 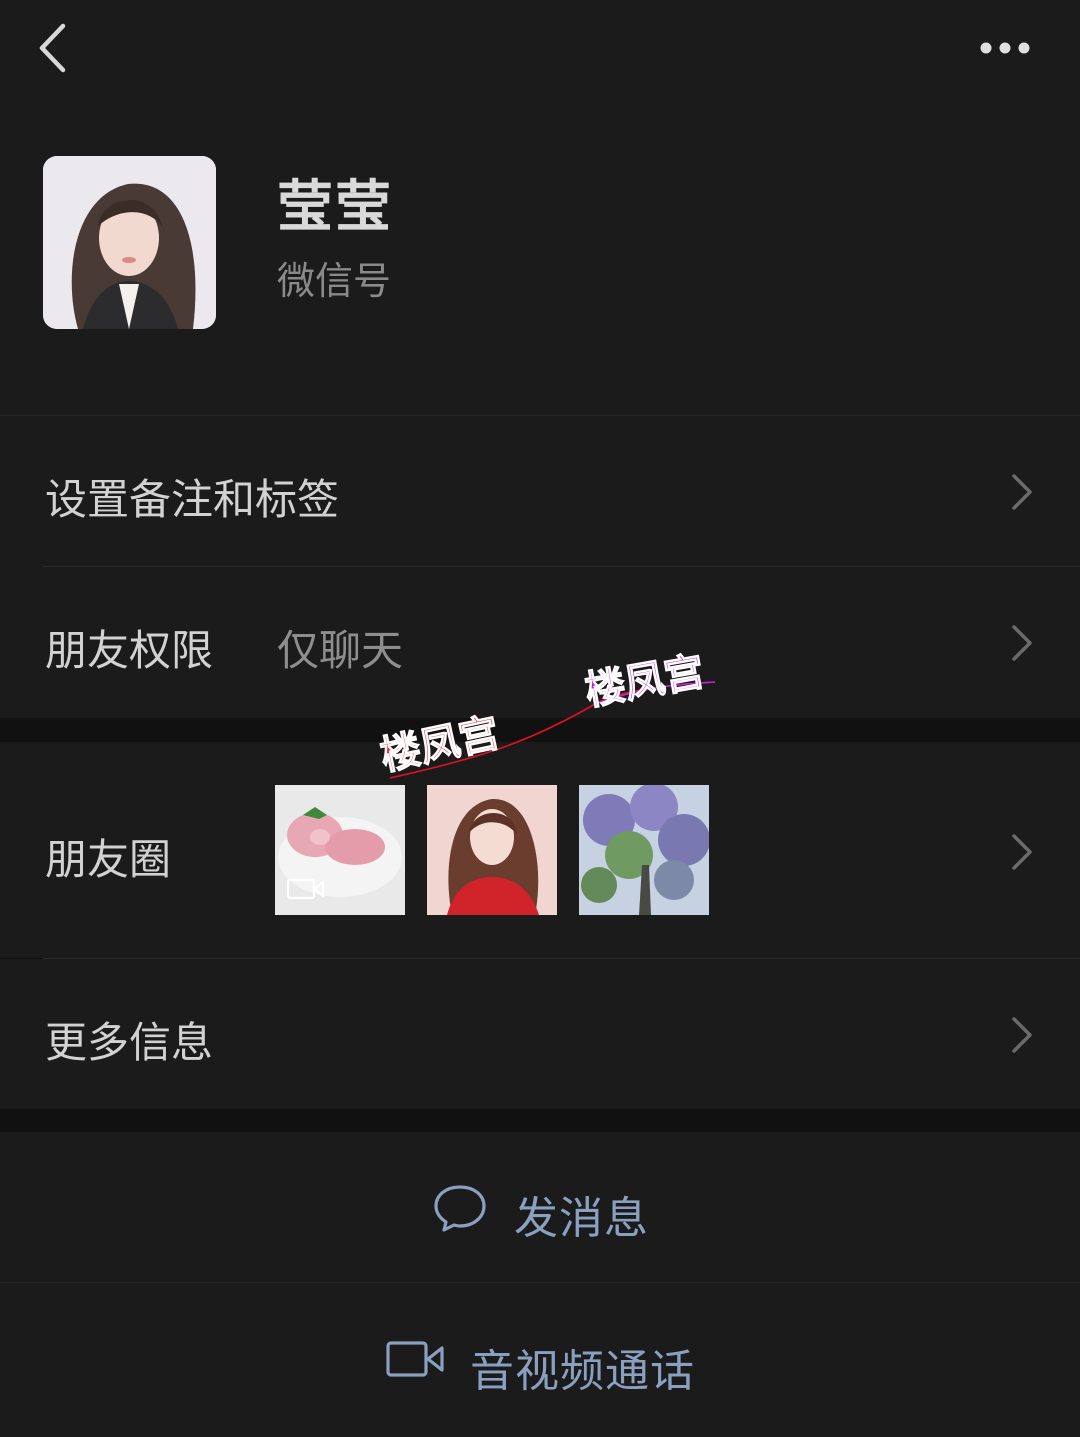 I want to click on avatar-photo, so click(x=129, y=242).